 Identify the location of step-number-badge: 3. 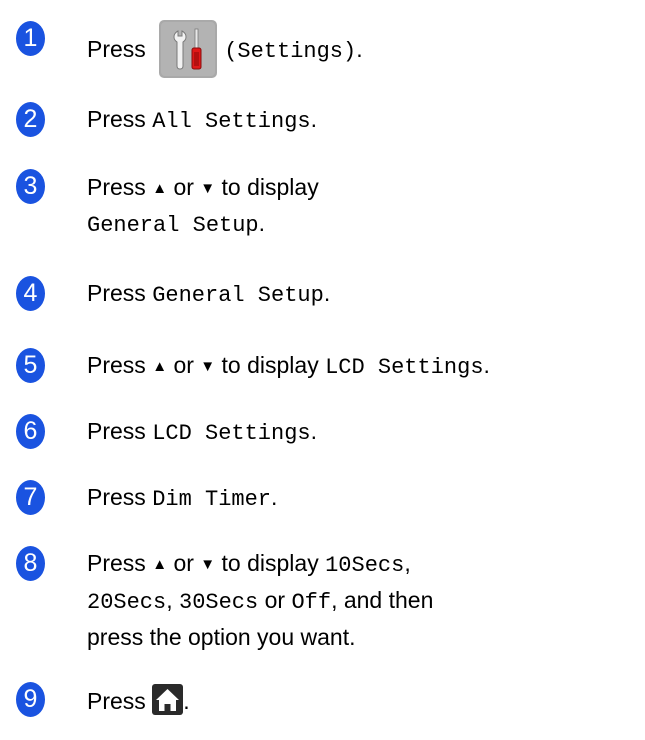
(30, 186).